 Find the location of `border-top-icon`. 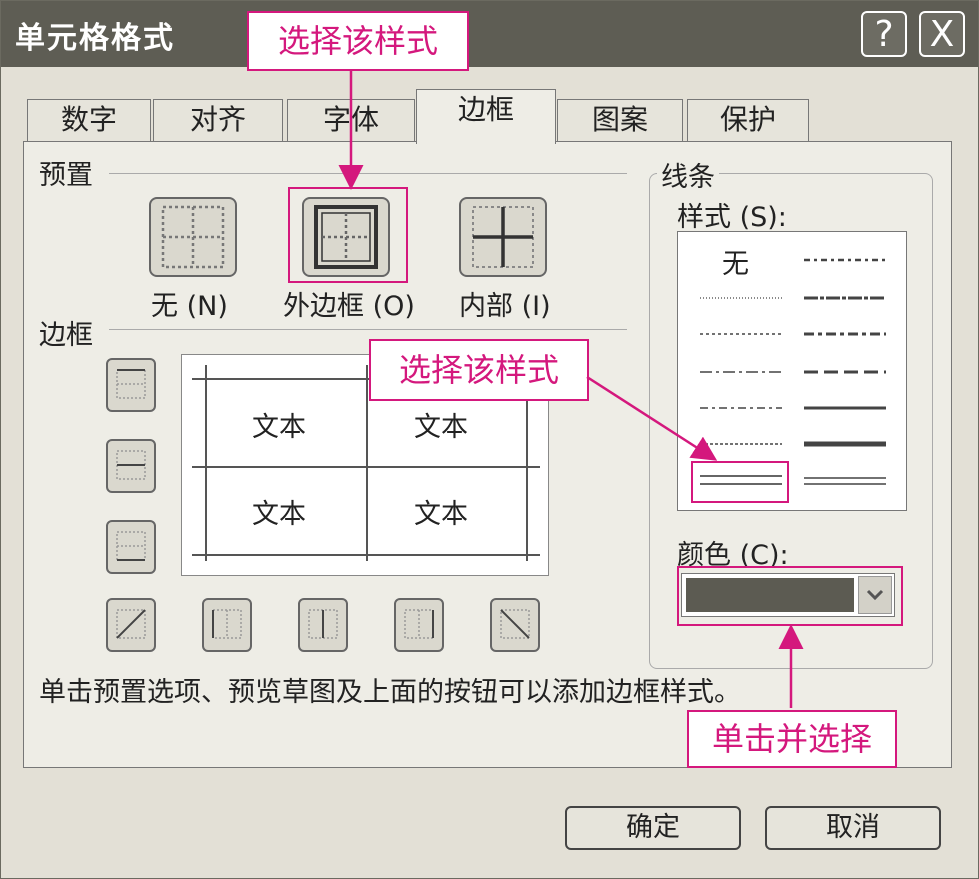

border-top-icon is located at coordinates (131, 384).